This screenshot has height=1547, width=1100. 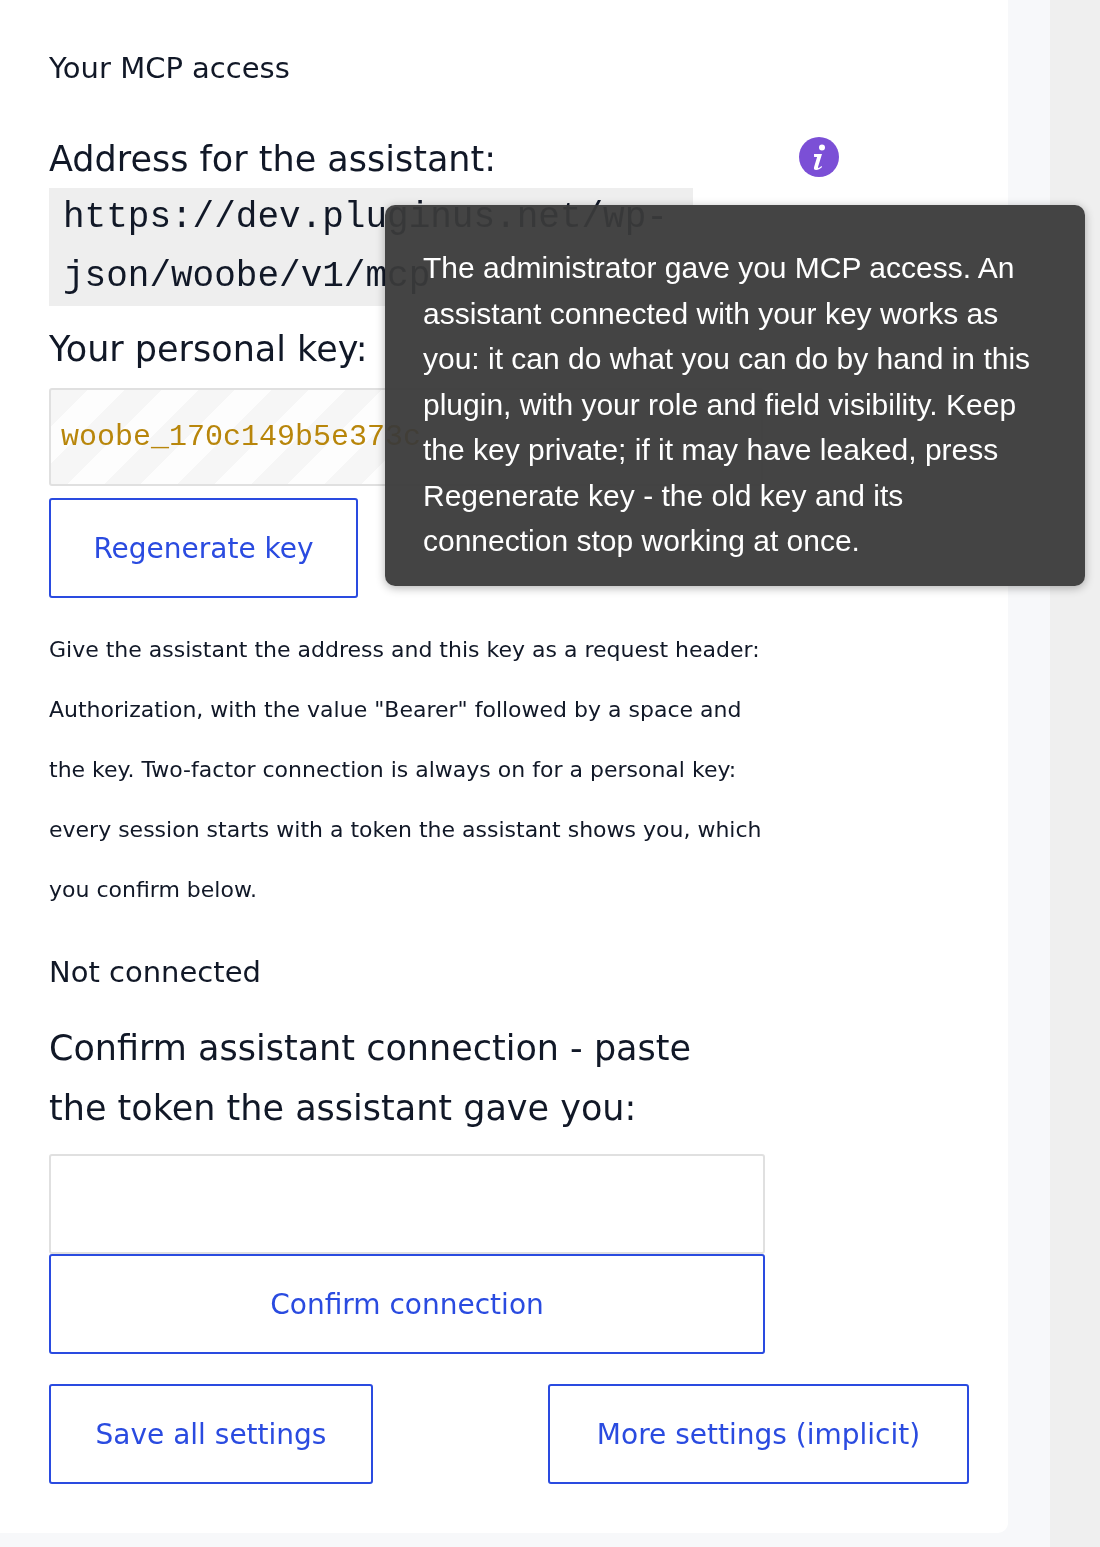 What do you see at coordinates (371, 1078) in the screenshot?
I see `confirm-label: Confirm assistant connection - paste the token the assistant gave you:` at bounding box center [371, 1078].